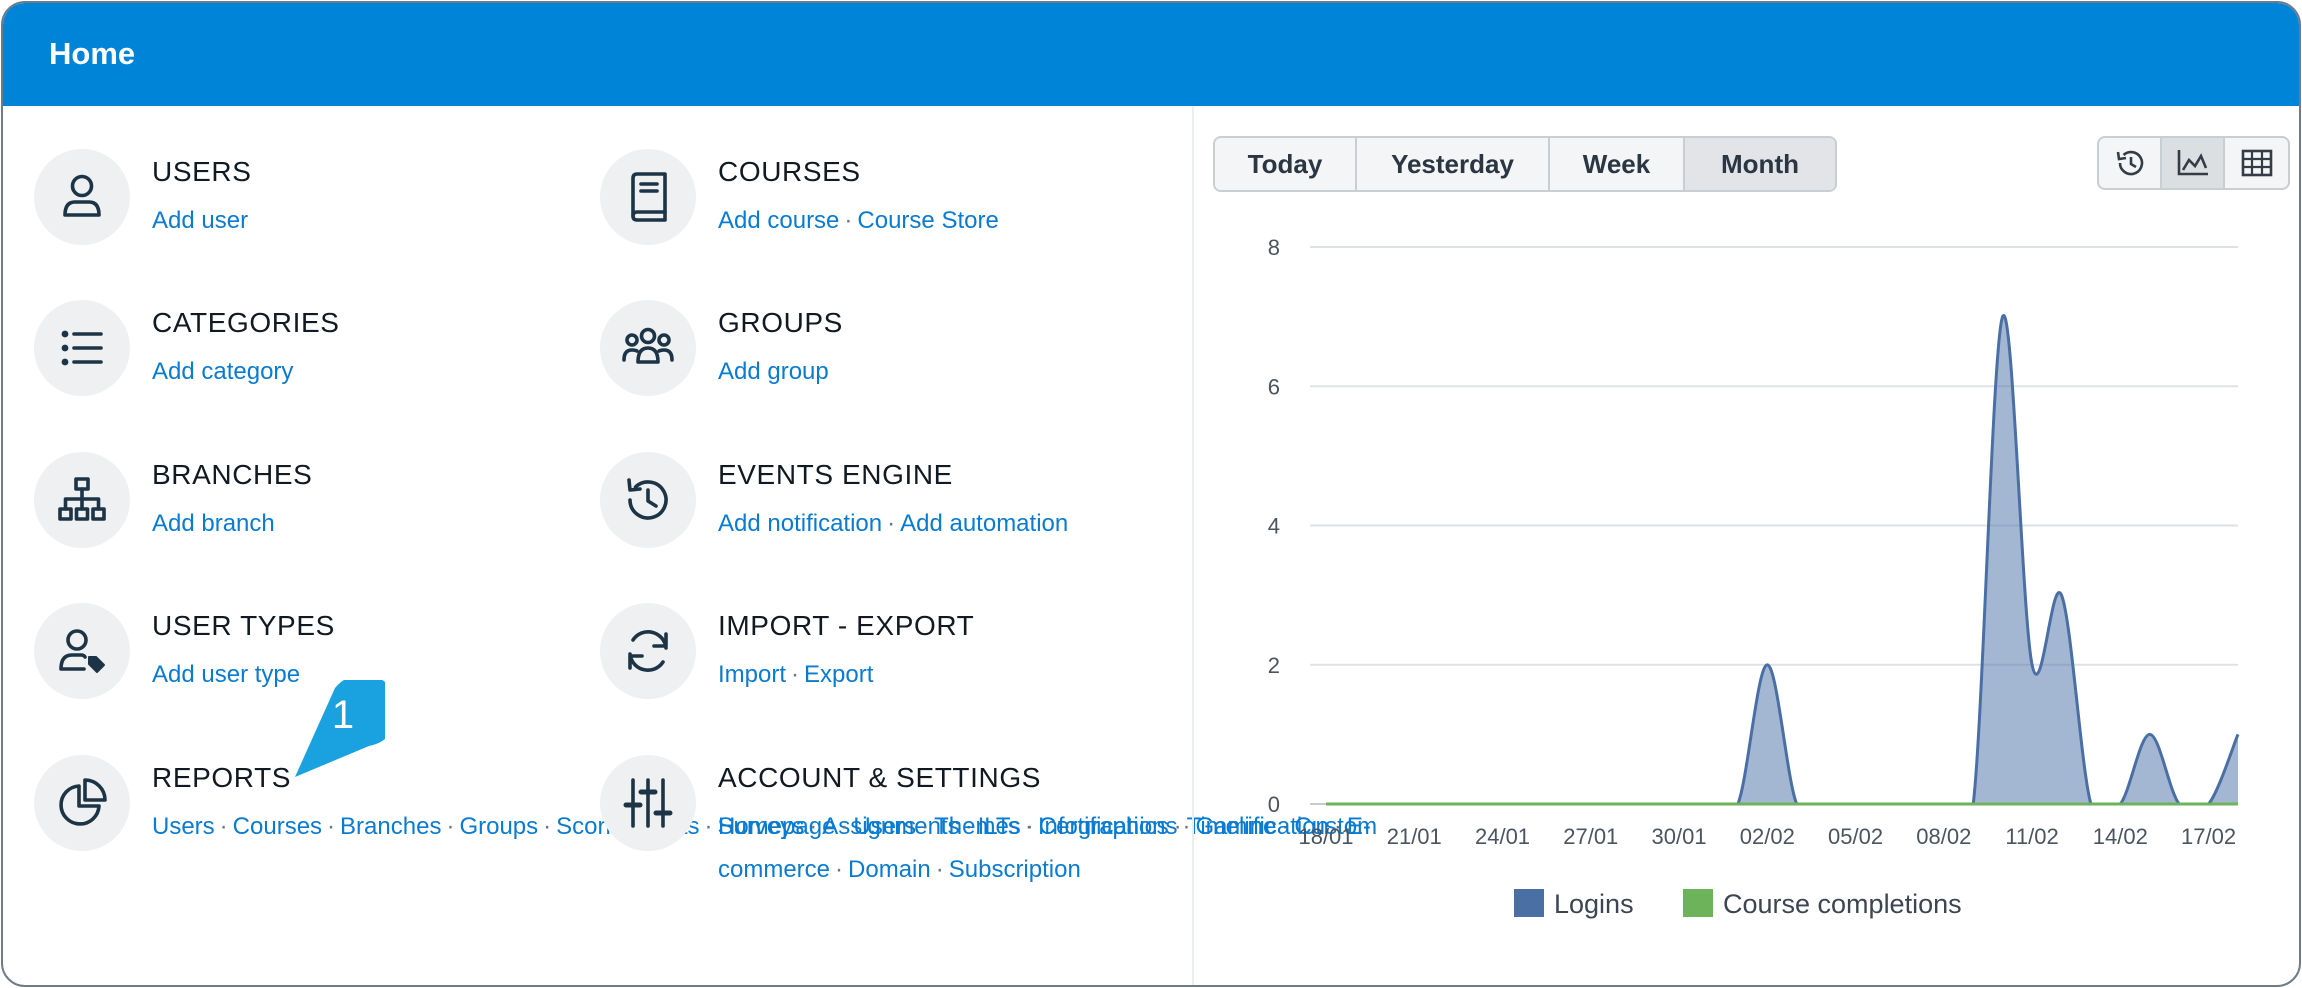  What do you see at coordinates (372, 220) in the screenshot?
I see `users-links: Add user` at bounding box center [372, 220].